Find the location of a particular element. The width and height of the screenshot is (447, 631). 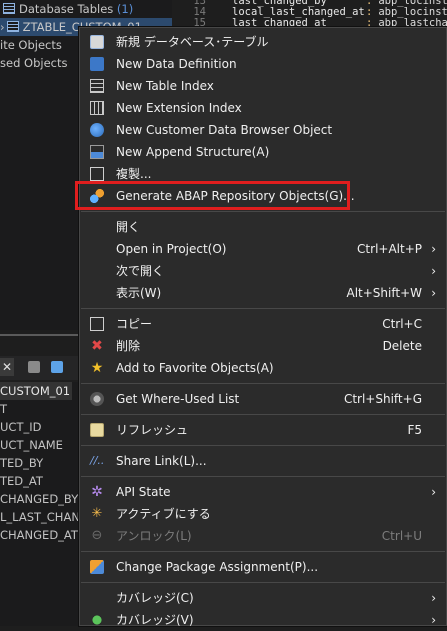

tree-item-label: ite Objects is located at coordinates (31, 45).